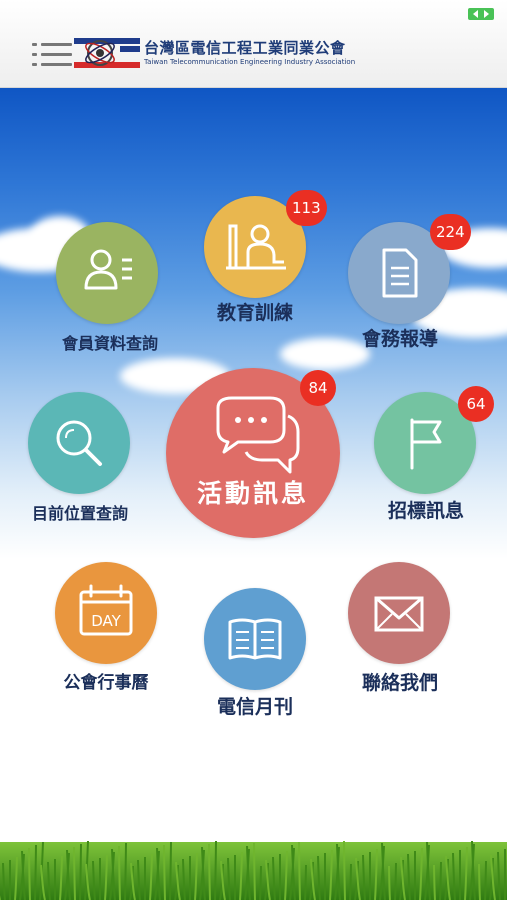 Image resolution: width=507 pixels, height=900 pixels. What do you see at coordinates (52, 55) in the screenshot?
I see `hamburger-menu-button` at bounding box center [52, 55].